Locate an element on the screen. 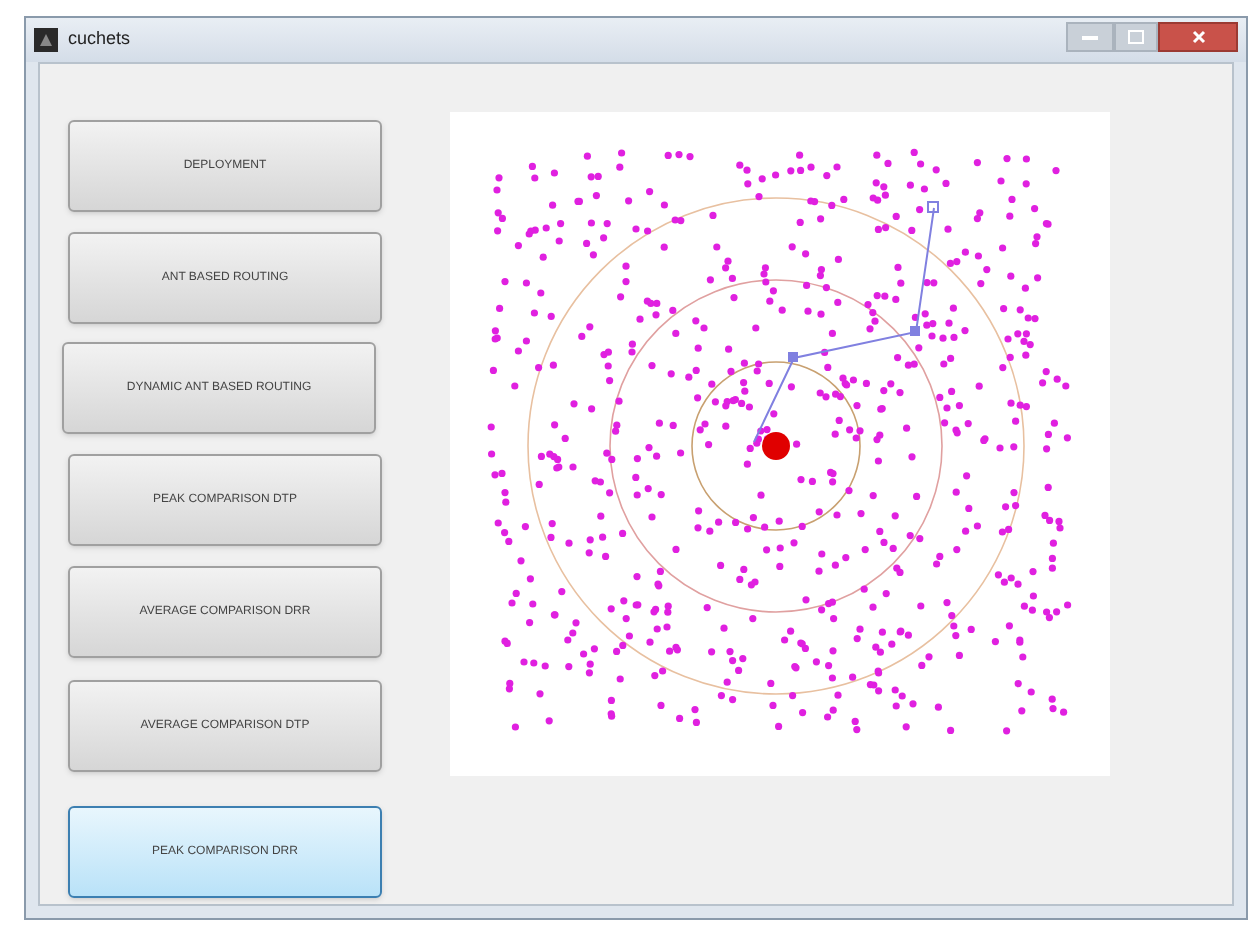 The image size is (1252, 926). minimize-icon is located at coordinates (1090, 36).